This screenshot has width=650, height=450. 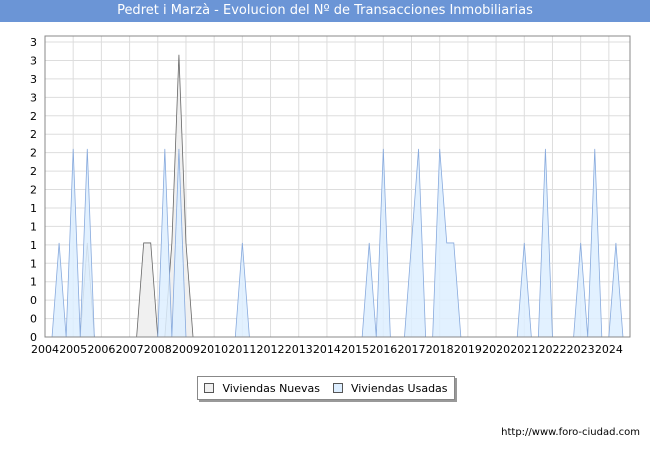 I want to click on x-tick-label: 2021, so click(x=524, y=349).